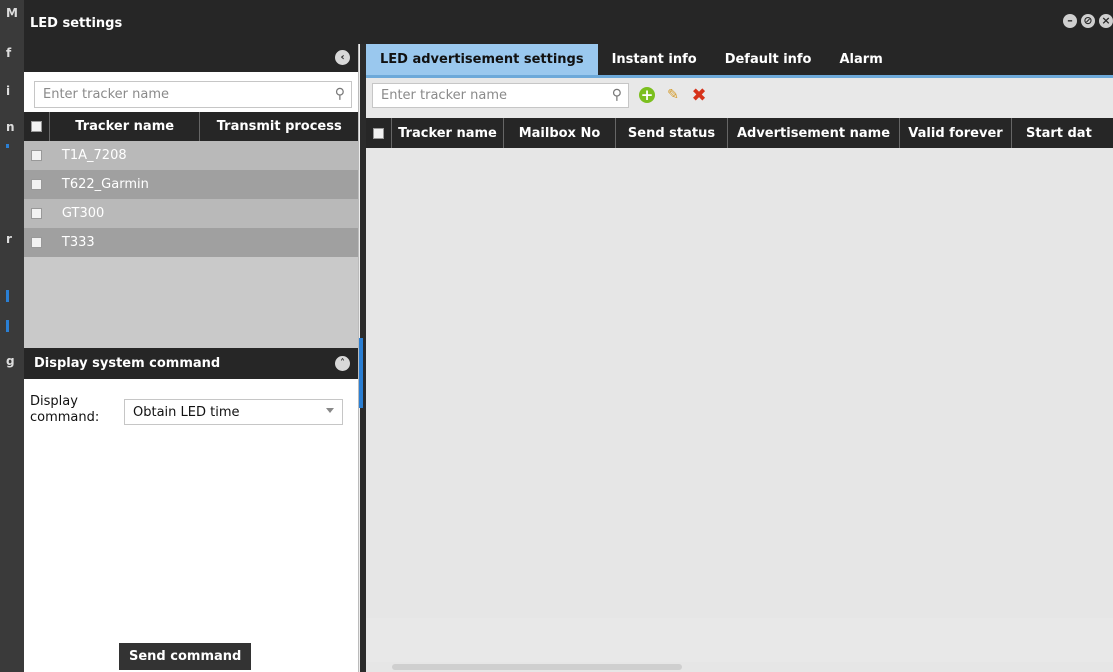  I want to click on tracker-name-cell: T622_Garmin, so click(105, 184).